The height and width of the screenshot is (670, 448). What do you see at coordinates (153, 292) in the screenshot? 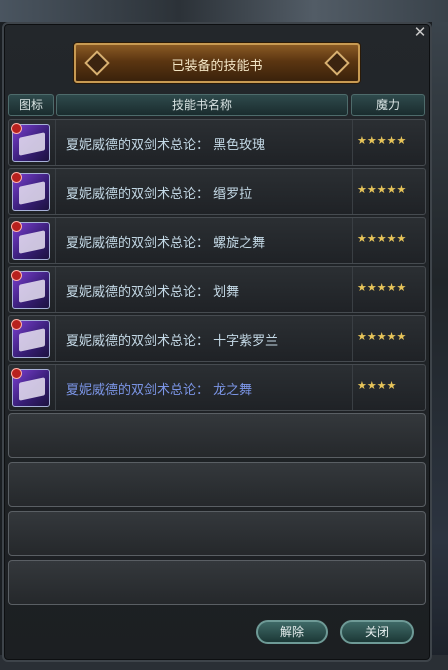
I see `skill-book-name: 夏妮威德的双剑术总论： 划舞` at bounding box center [153, 292].